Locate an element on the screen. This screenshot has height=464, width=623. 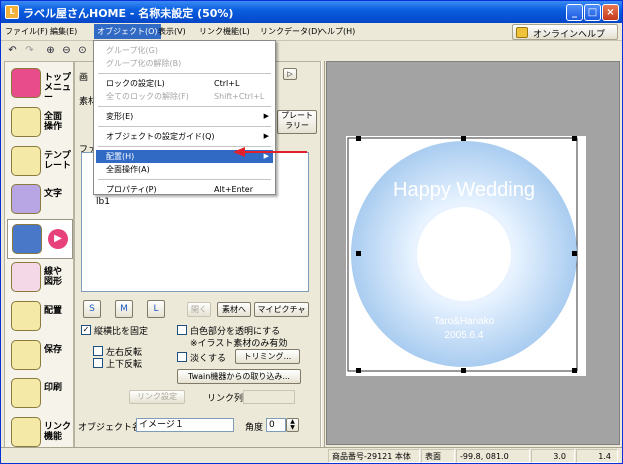
sidebar-item-label: 配置 is located at coordinates (53, 310).